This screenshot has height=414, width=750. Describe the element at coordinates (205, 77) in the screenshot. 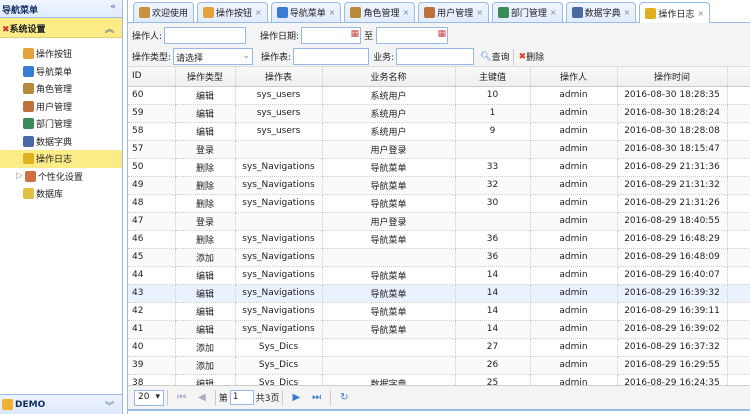

I see `column-header: 操作类型` at that location.